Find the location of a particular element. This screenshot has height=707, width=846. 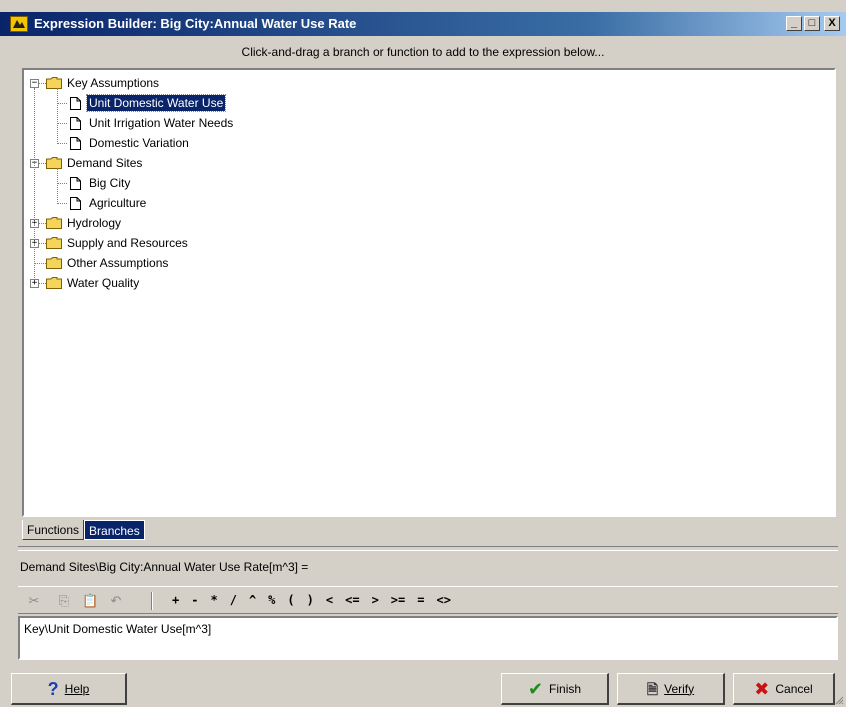

tree-node-label: Supply and Resources is located at coordinates (127, 243).